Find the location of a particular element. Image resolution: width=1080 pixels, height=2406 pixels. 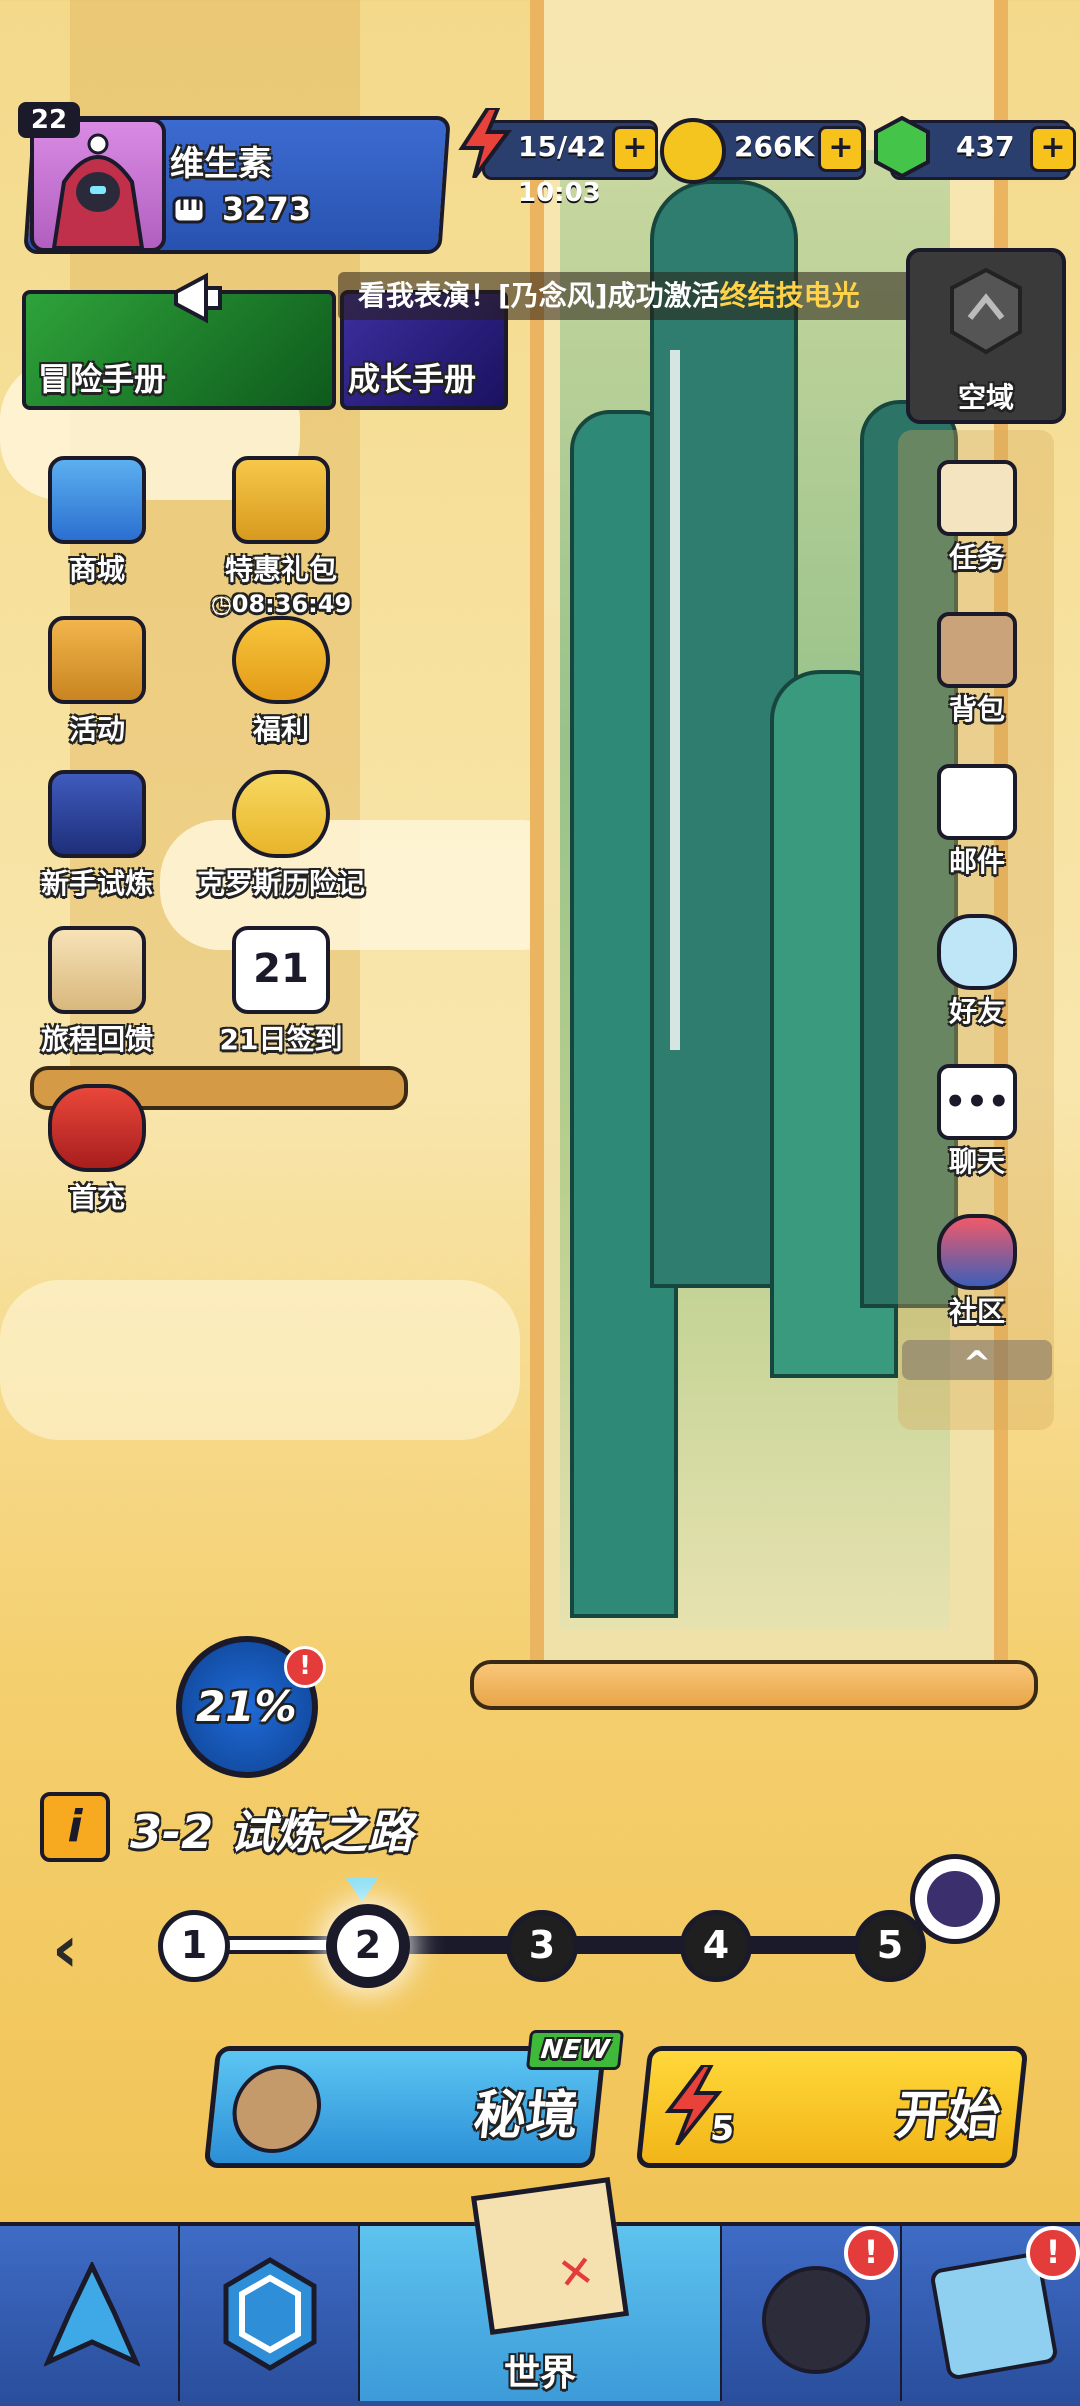

welfare-button: 福利 is located at coordinates (281, 682).